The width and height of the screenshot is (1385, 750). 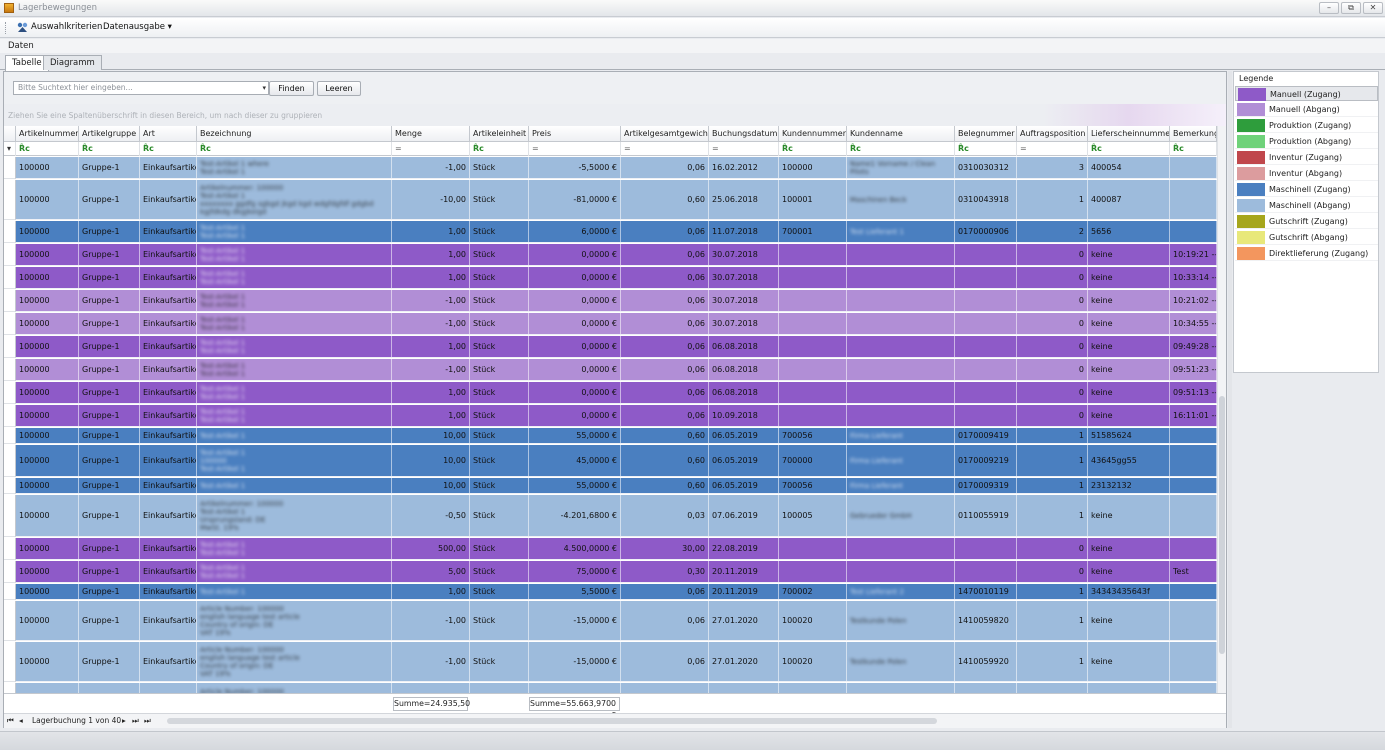 What do you see at coordinates (1306, 125) in the screenshot?
I see `legend-item: Produktion (Zugang)` at bounding box center [1306, 125].